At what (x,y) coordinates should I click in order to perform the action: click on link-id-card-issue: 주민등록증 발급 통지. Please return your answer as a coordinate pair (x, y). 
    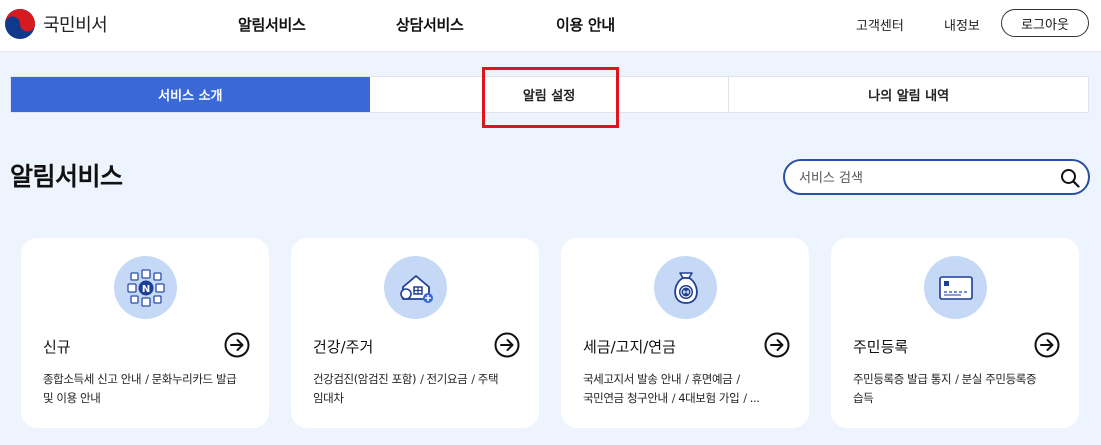
    Looking at the image, I should click on (902, 379).